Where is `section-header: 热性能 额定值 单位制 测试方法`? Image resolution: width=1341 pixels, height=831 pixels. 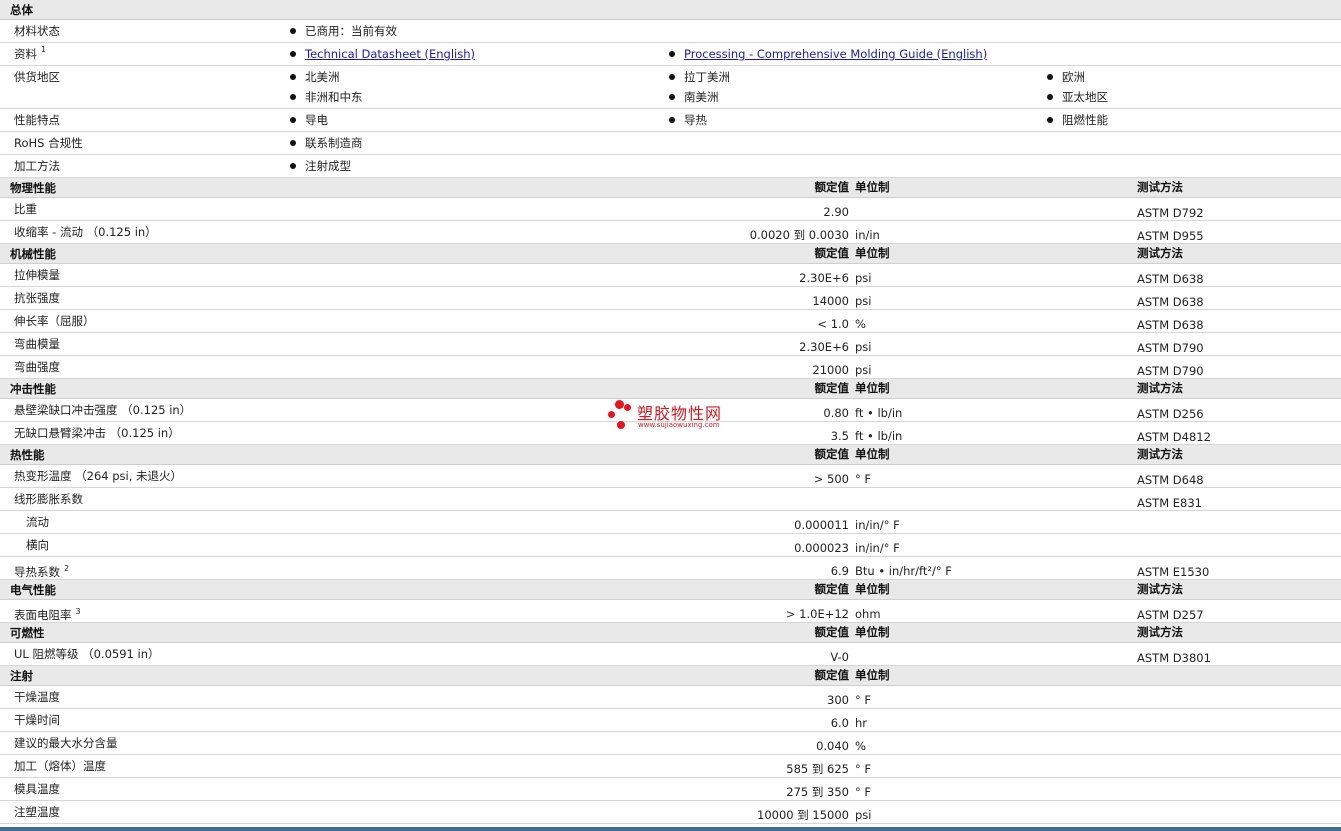
section-header: 热性能 额定值 单位制 测试方法 is located at coordinates (670, 455).